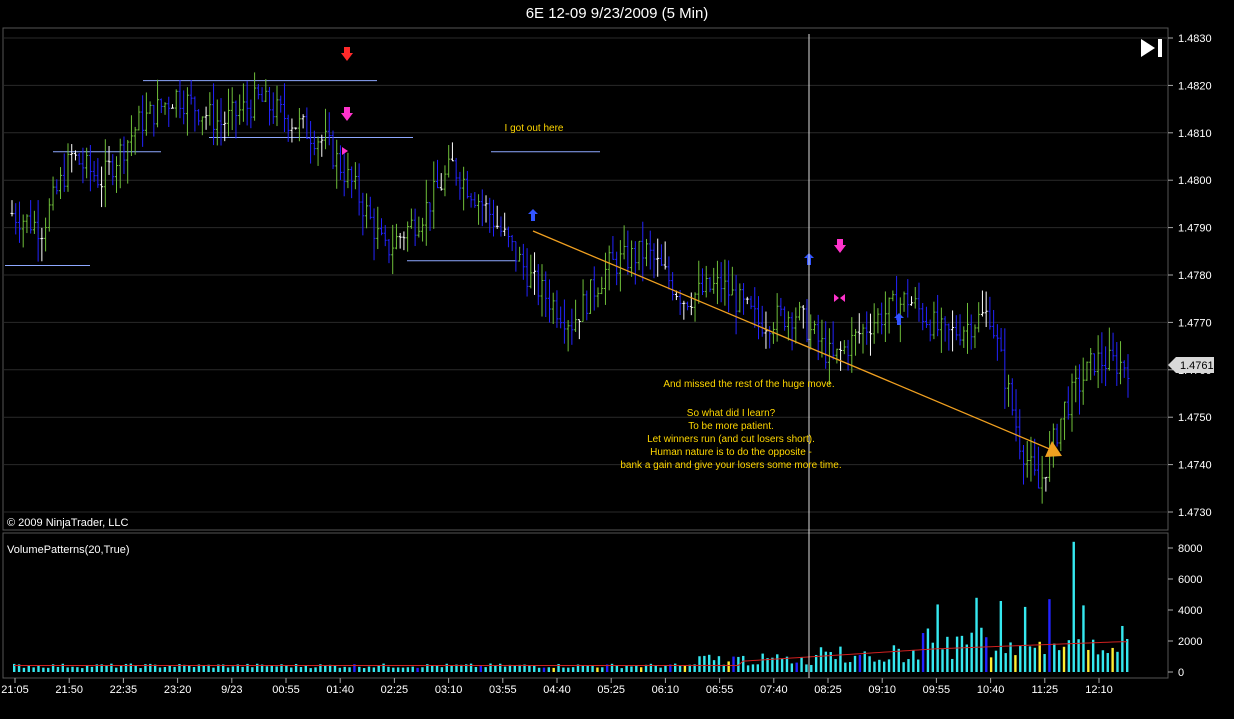 Image resolution: width=1234 pixels, height=719 pixels. What do you see at coordinates (1195, 466) in the screenshot?
I see `y-tick-label: 1.4740` at bounding box center [1195, 466].